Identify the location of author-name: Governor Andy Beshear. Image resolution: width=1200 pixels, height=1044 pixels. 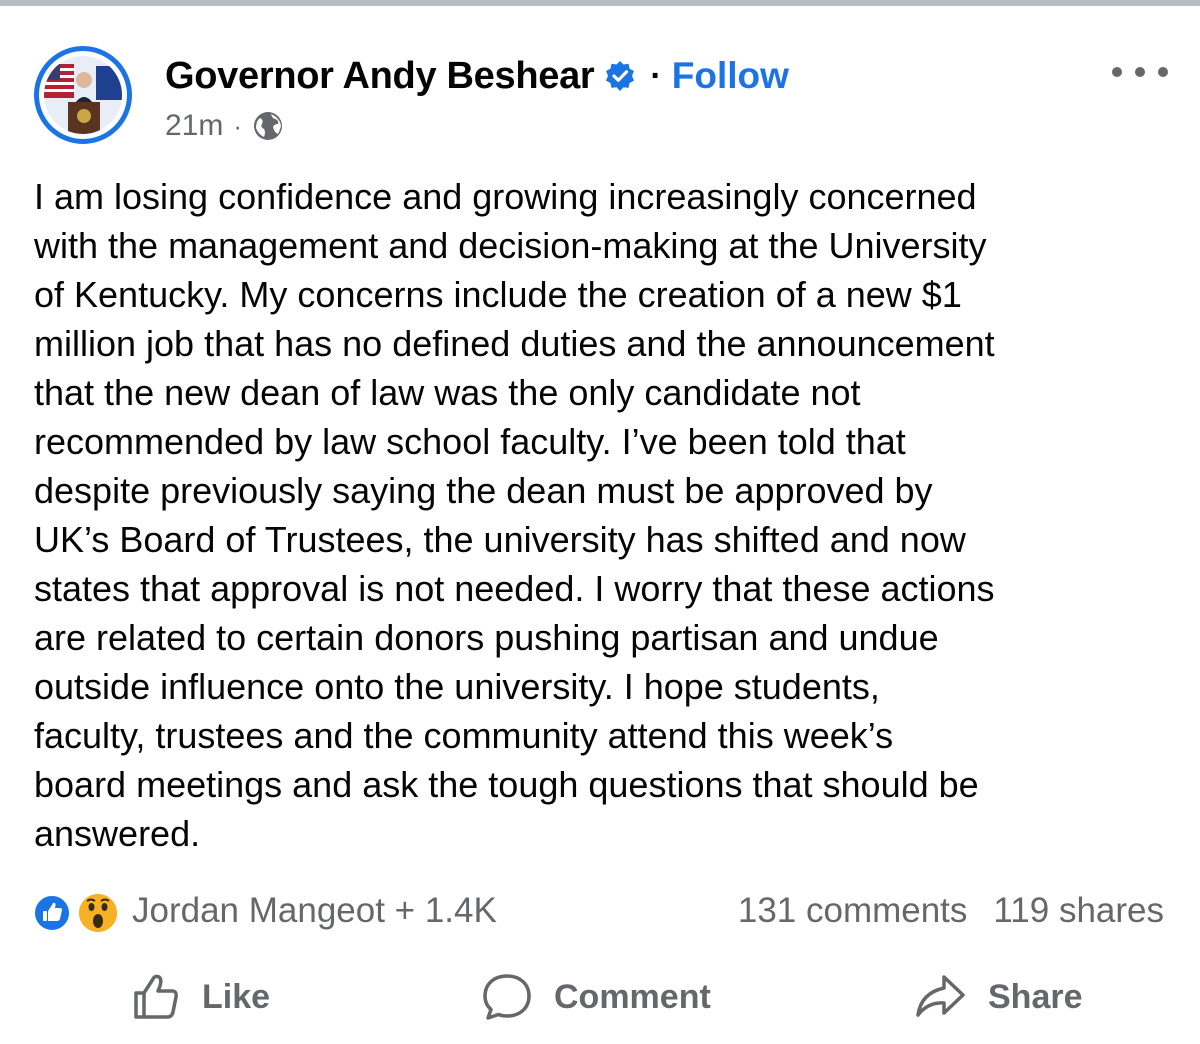
(380, 76).